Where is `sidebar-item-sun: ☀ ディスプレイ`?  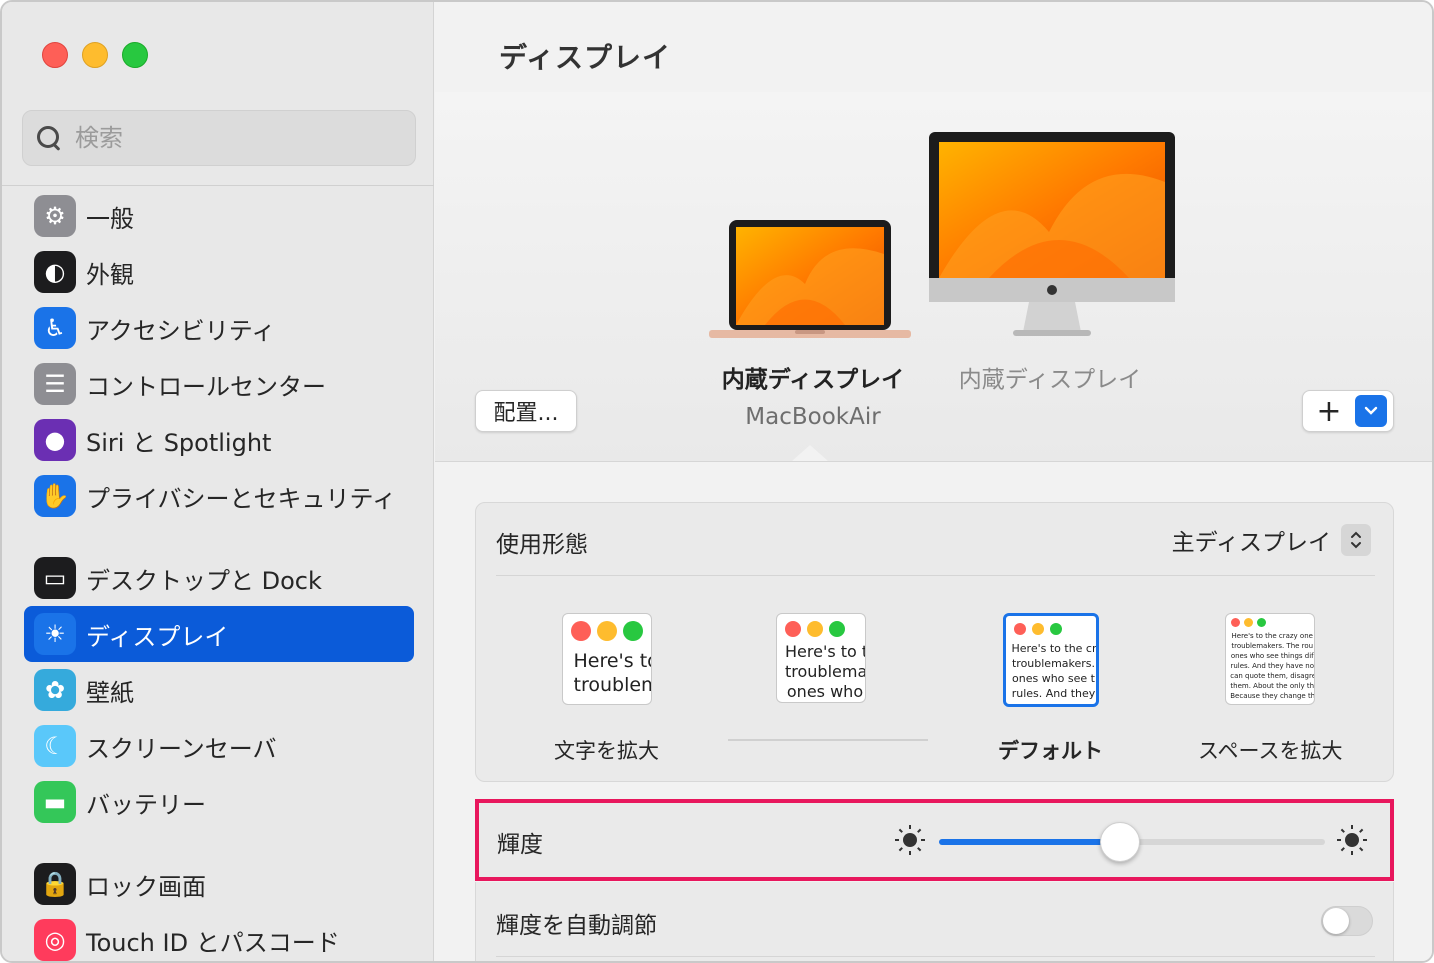 sidebar-item-sun: ☀ ディスプレイ is located at coordinates (219, 634).